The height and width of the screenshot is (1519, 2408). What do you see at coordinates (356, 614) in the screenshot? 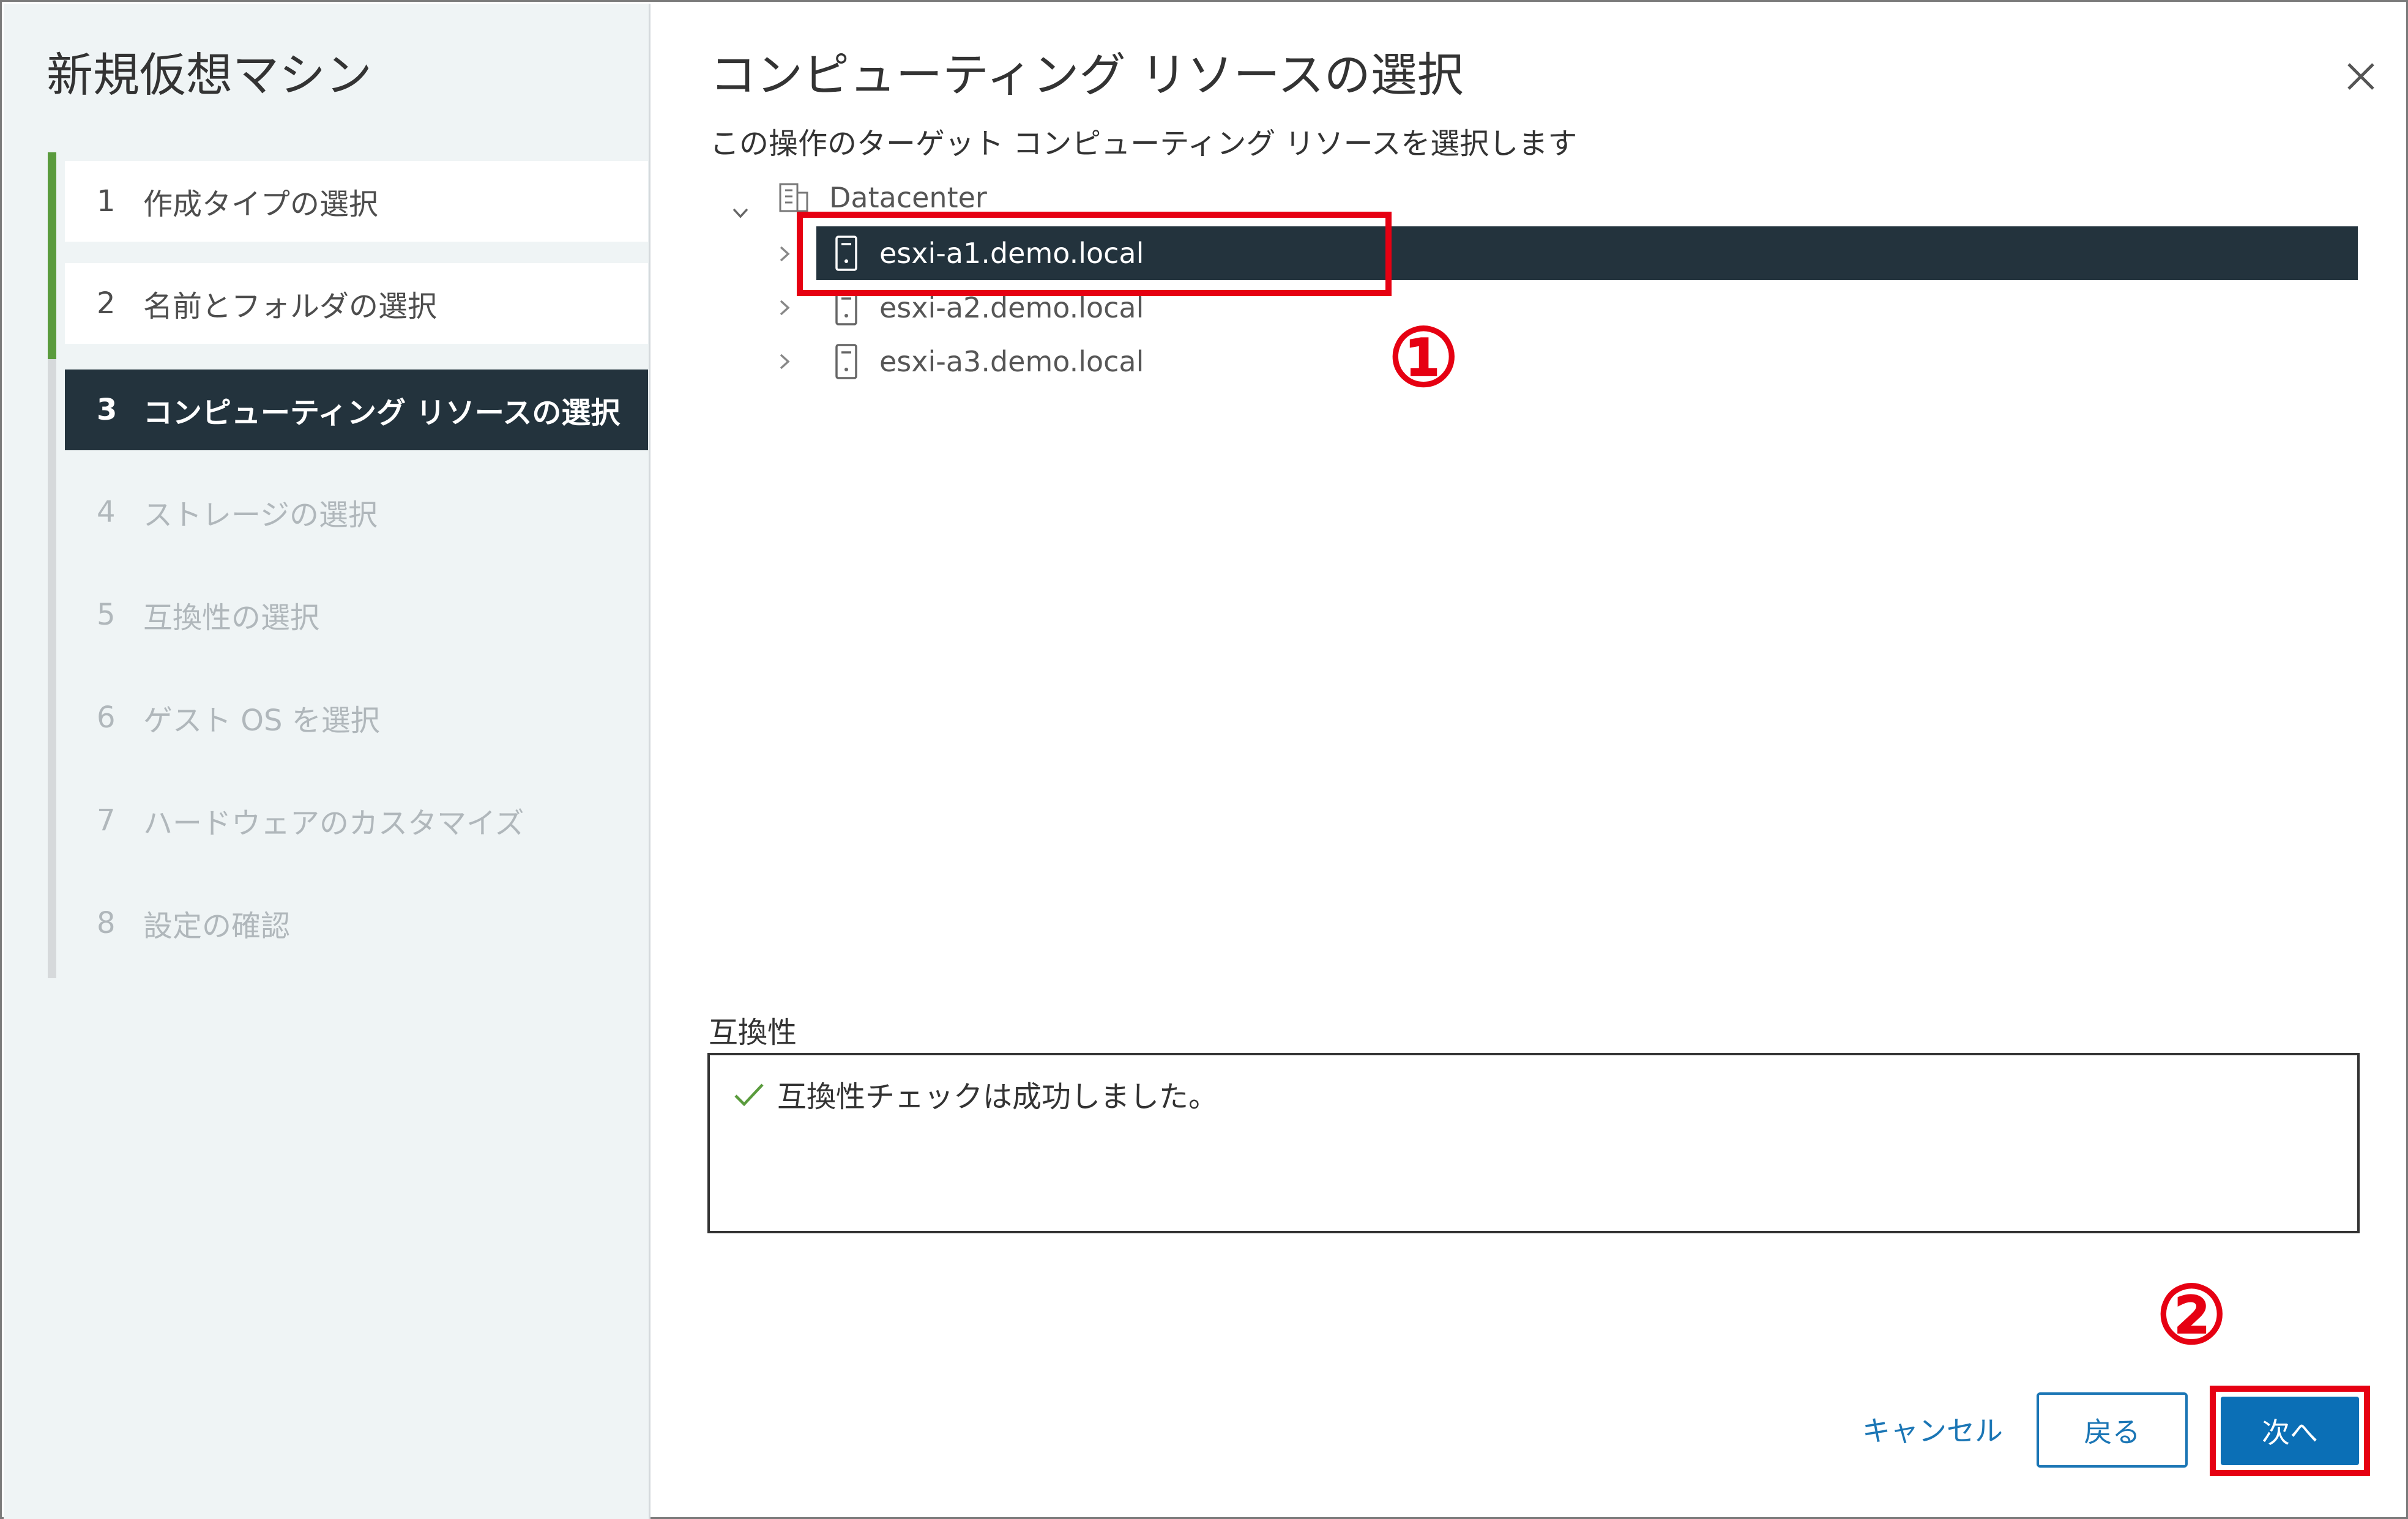
I see `wizard-step-5: 5 互換性の選択` at bounding box center [356, 614].